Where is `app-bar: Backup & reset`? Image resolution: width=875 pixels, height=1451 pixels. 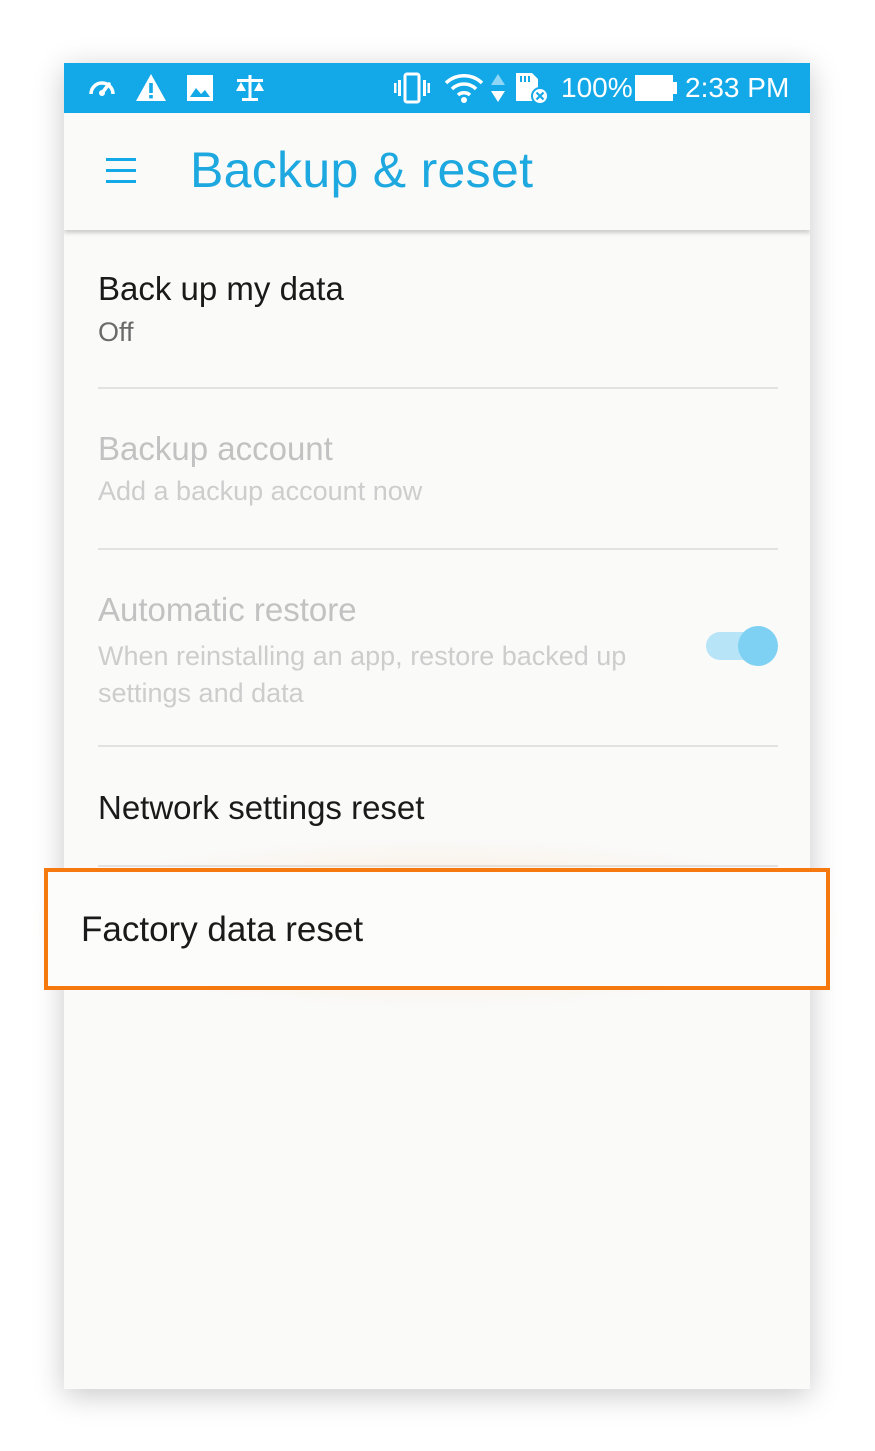
app-bar: Backup & reset is located at coordinates (437, 171).